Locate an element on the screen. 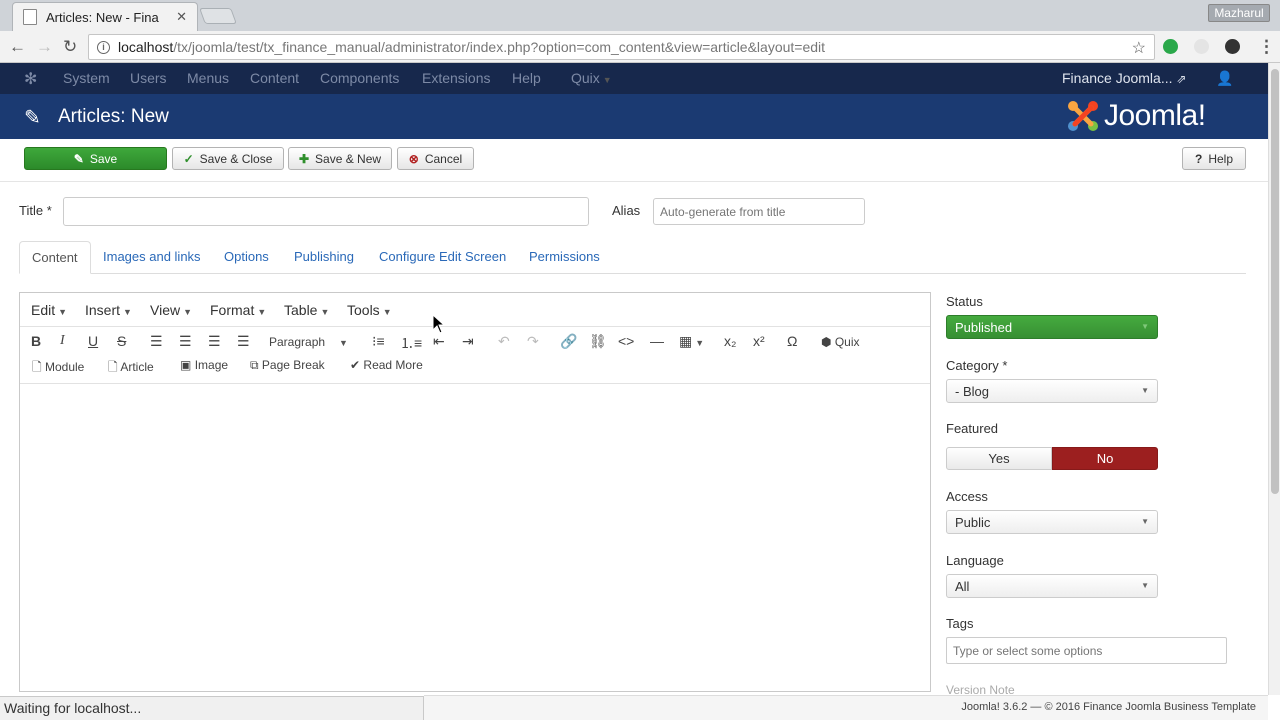  outdent-icon: ⇤ is located at coordinates (439, 341).